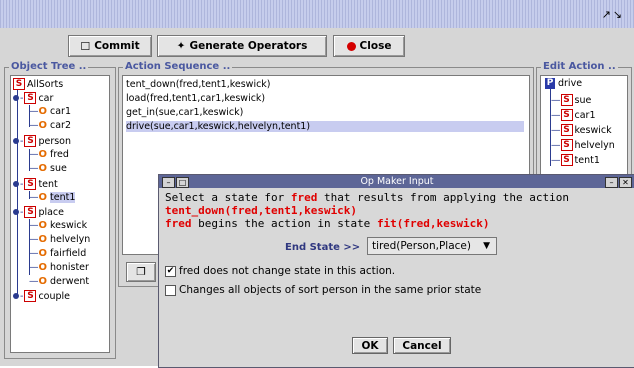 This screenshot has width=634, height=368. I want to click on close-icon, so click(351, 46).